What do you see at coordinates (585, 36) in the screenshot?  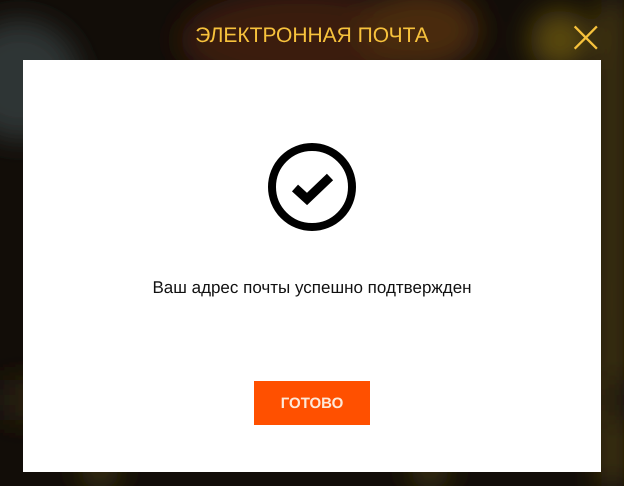 I see `close-button: ×` at bounding box center [585, 36].